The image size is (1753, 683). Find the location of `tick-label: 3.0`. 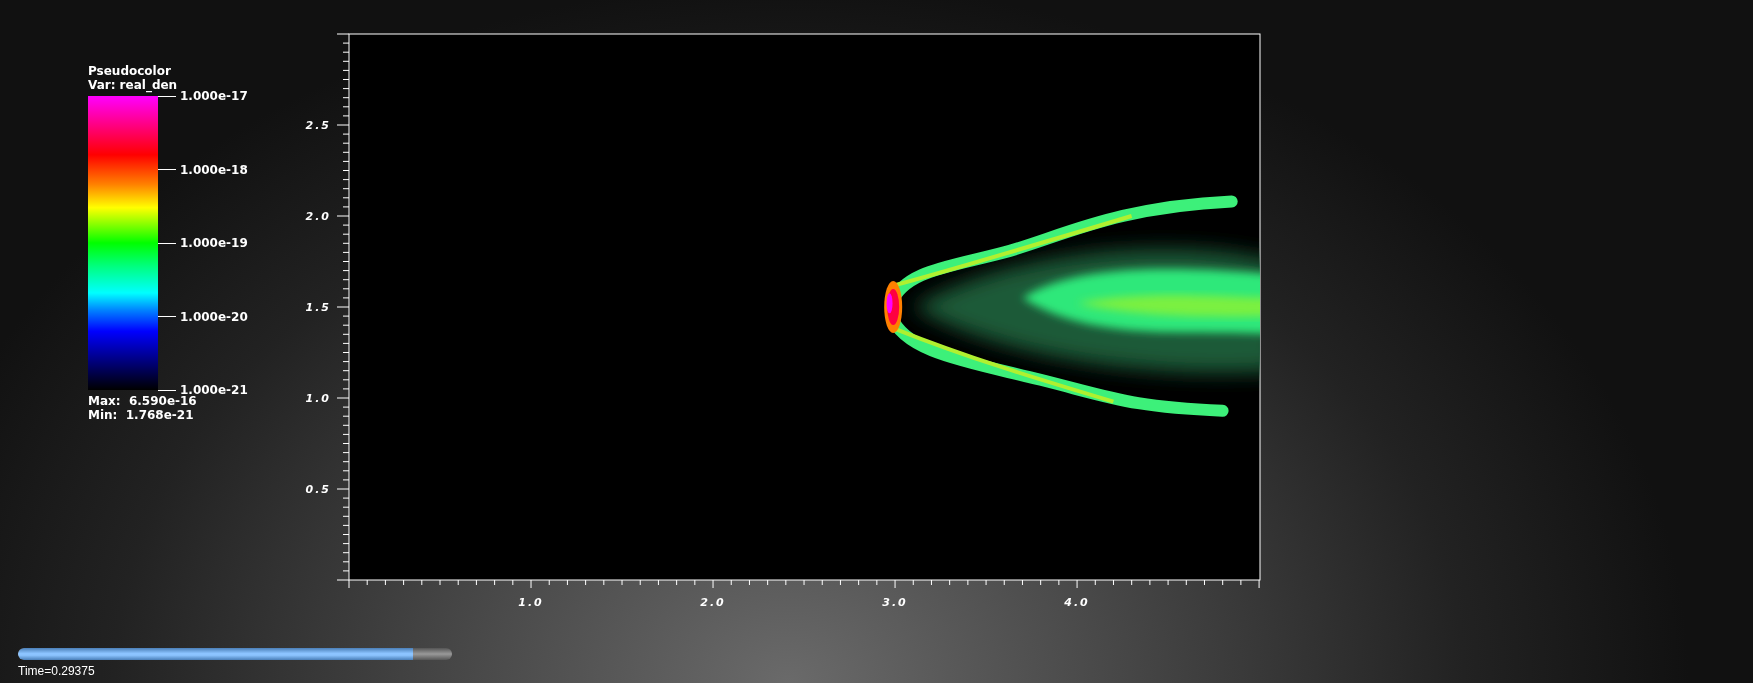

tick-label: 3.0 is located at coordinates (895, 602).